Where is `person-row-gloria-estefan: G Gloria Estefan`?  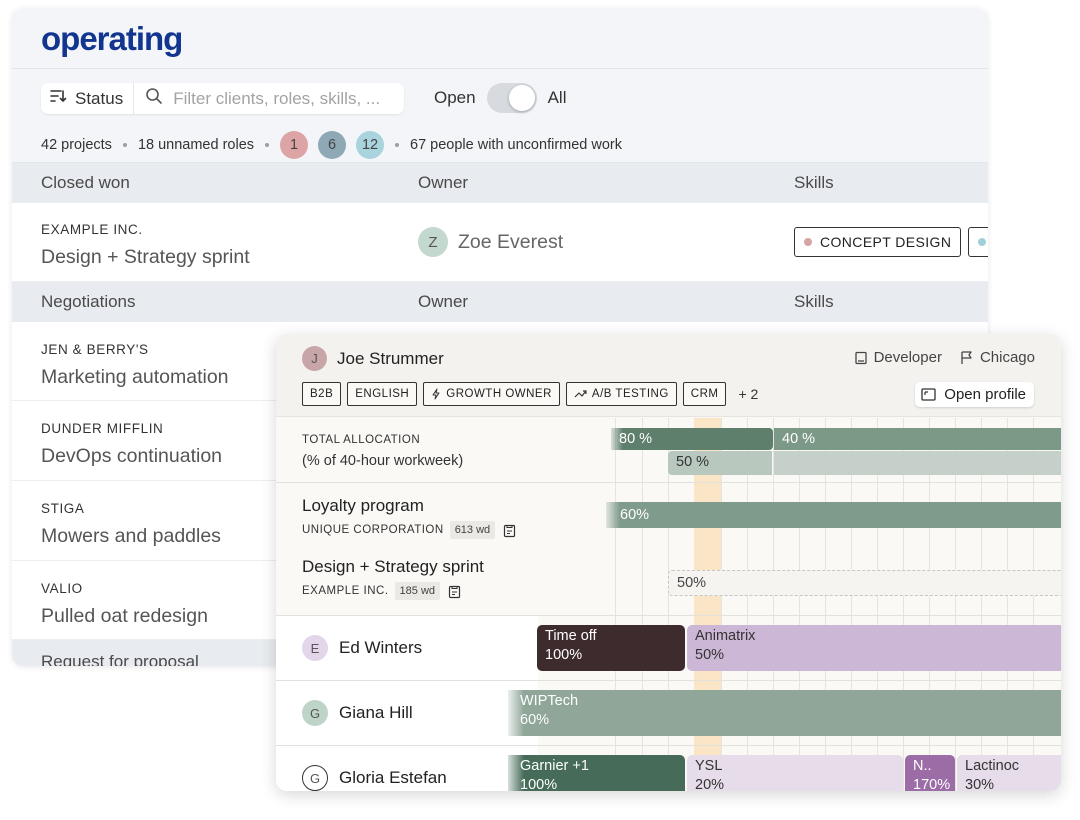 person-row-gloria-estefan: G Gloria Estefan is located at coordinates (374, 778).